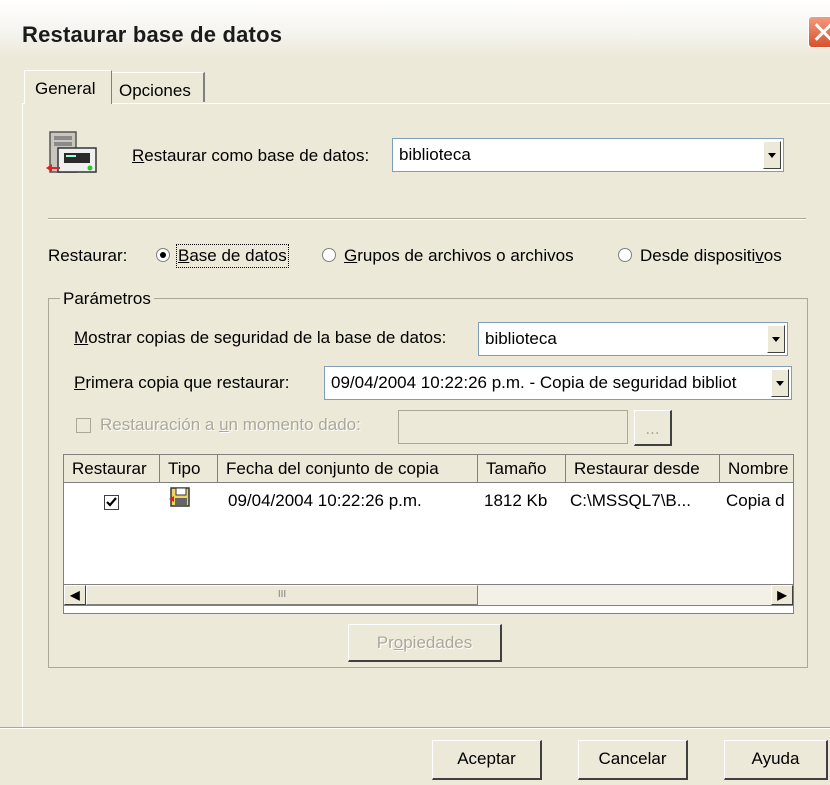 Image resolution: width=830 pixels, height=785 pixels. What do you see at coordinates (643, 469) in the screenshot?
I see `column-header-restore-from: Restaurar desde` at bounding box center [643, 469].